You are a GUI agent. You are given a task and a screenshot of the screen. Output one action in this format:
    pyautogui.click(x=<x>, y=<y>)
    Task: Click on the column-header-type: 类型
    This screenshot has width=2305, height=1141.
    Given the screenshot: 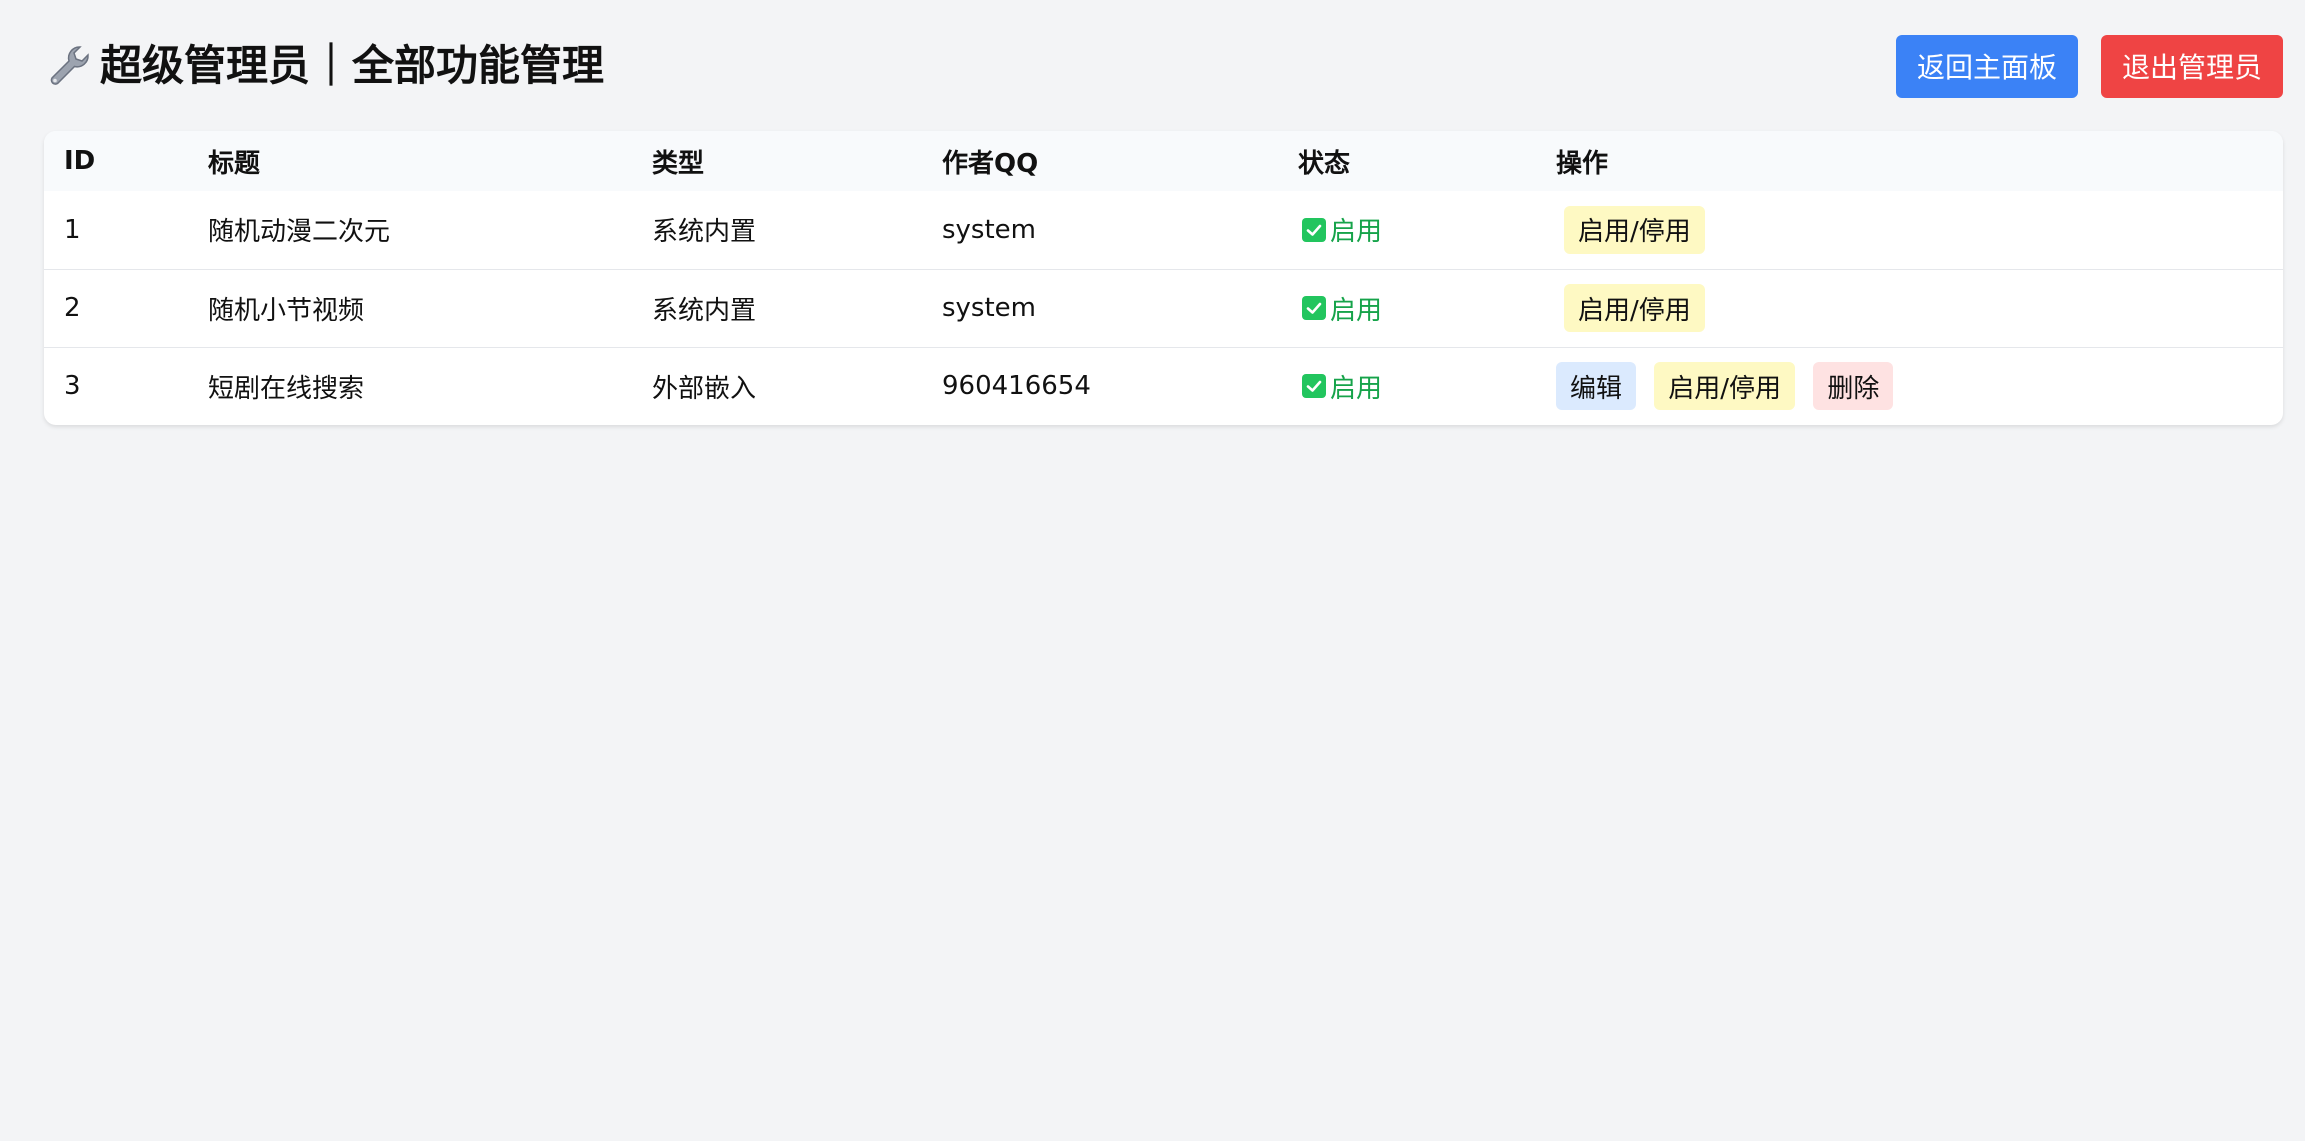 What is the action you would take?
    pyautogui.click(x=678, y=163)
    